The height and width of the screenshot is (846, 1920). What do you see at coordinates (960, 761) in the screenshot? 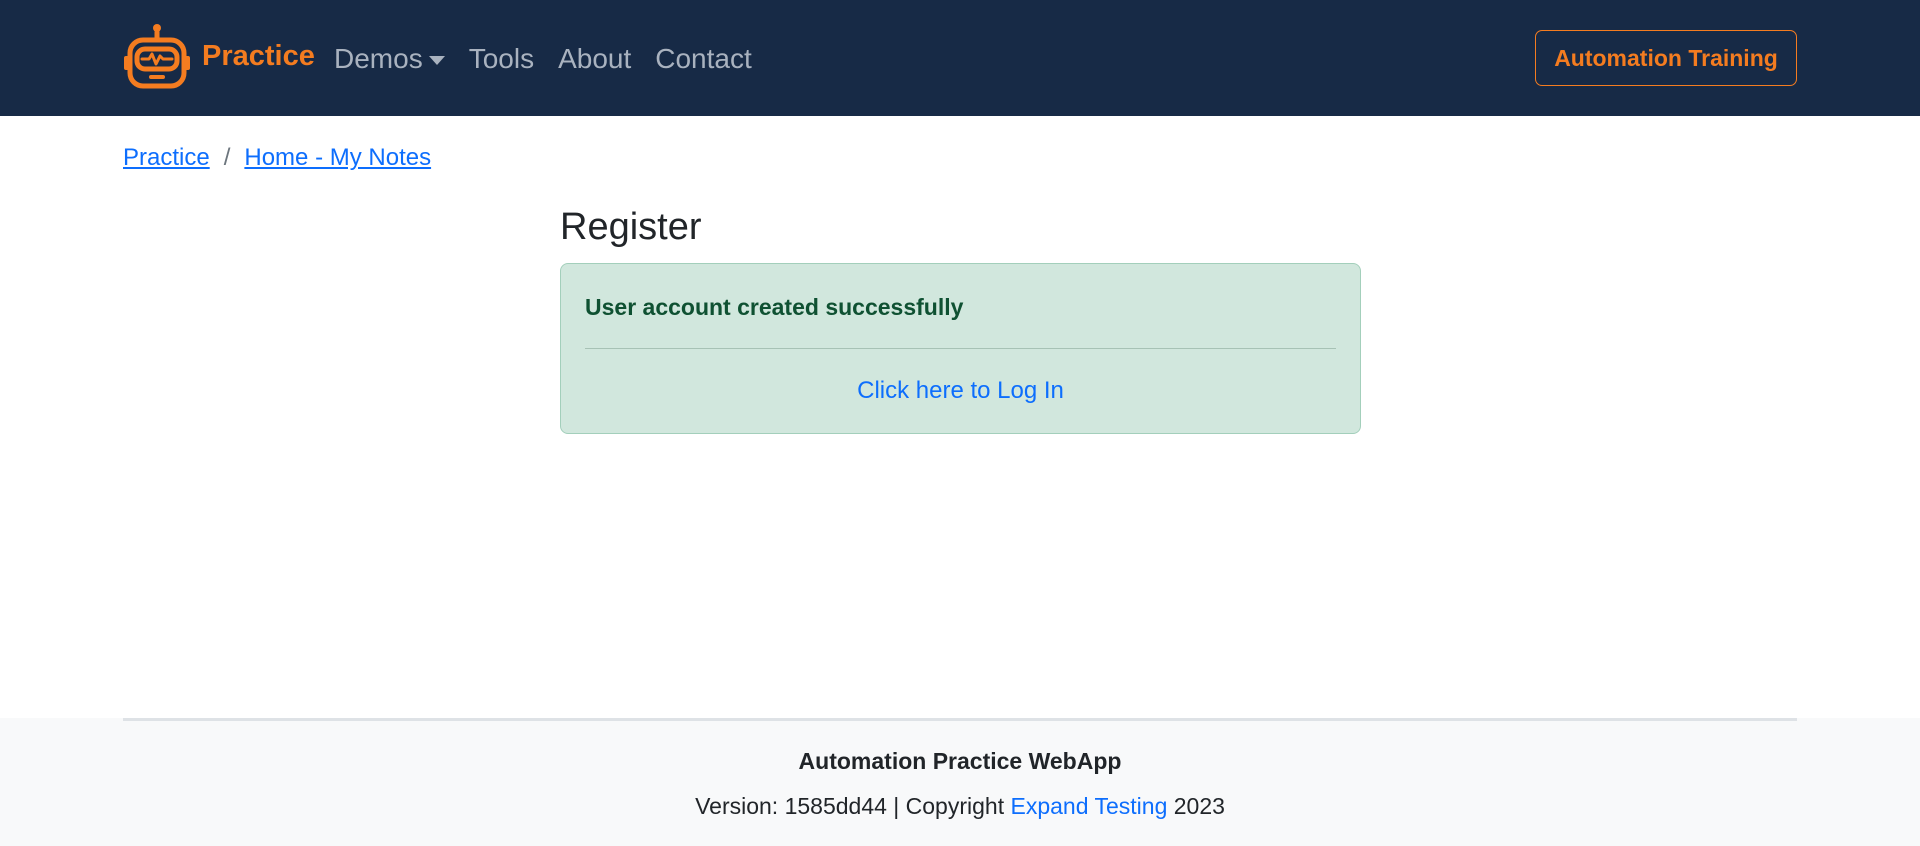
I see `footer-title: Automation Practice WebApp` at bounding box center [960, 761].